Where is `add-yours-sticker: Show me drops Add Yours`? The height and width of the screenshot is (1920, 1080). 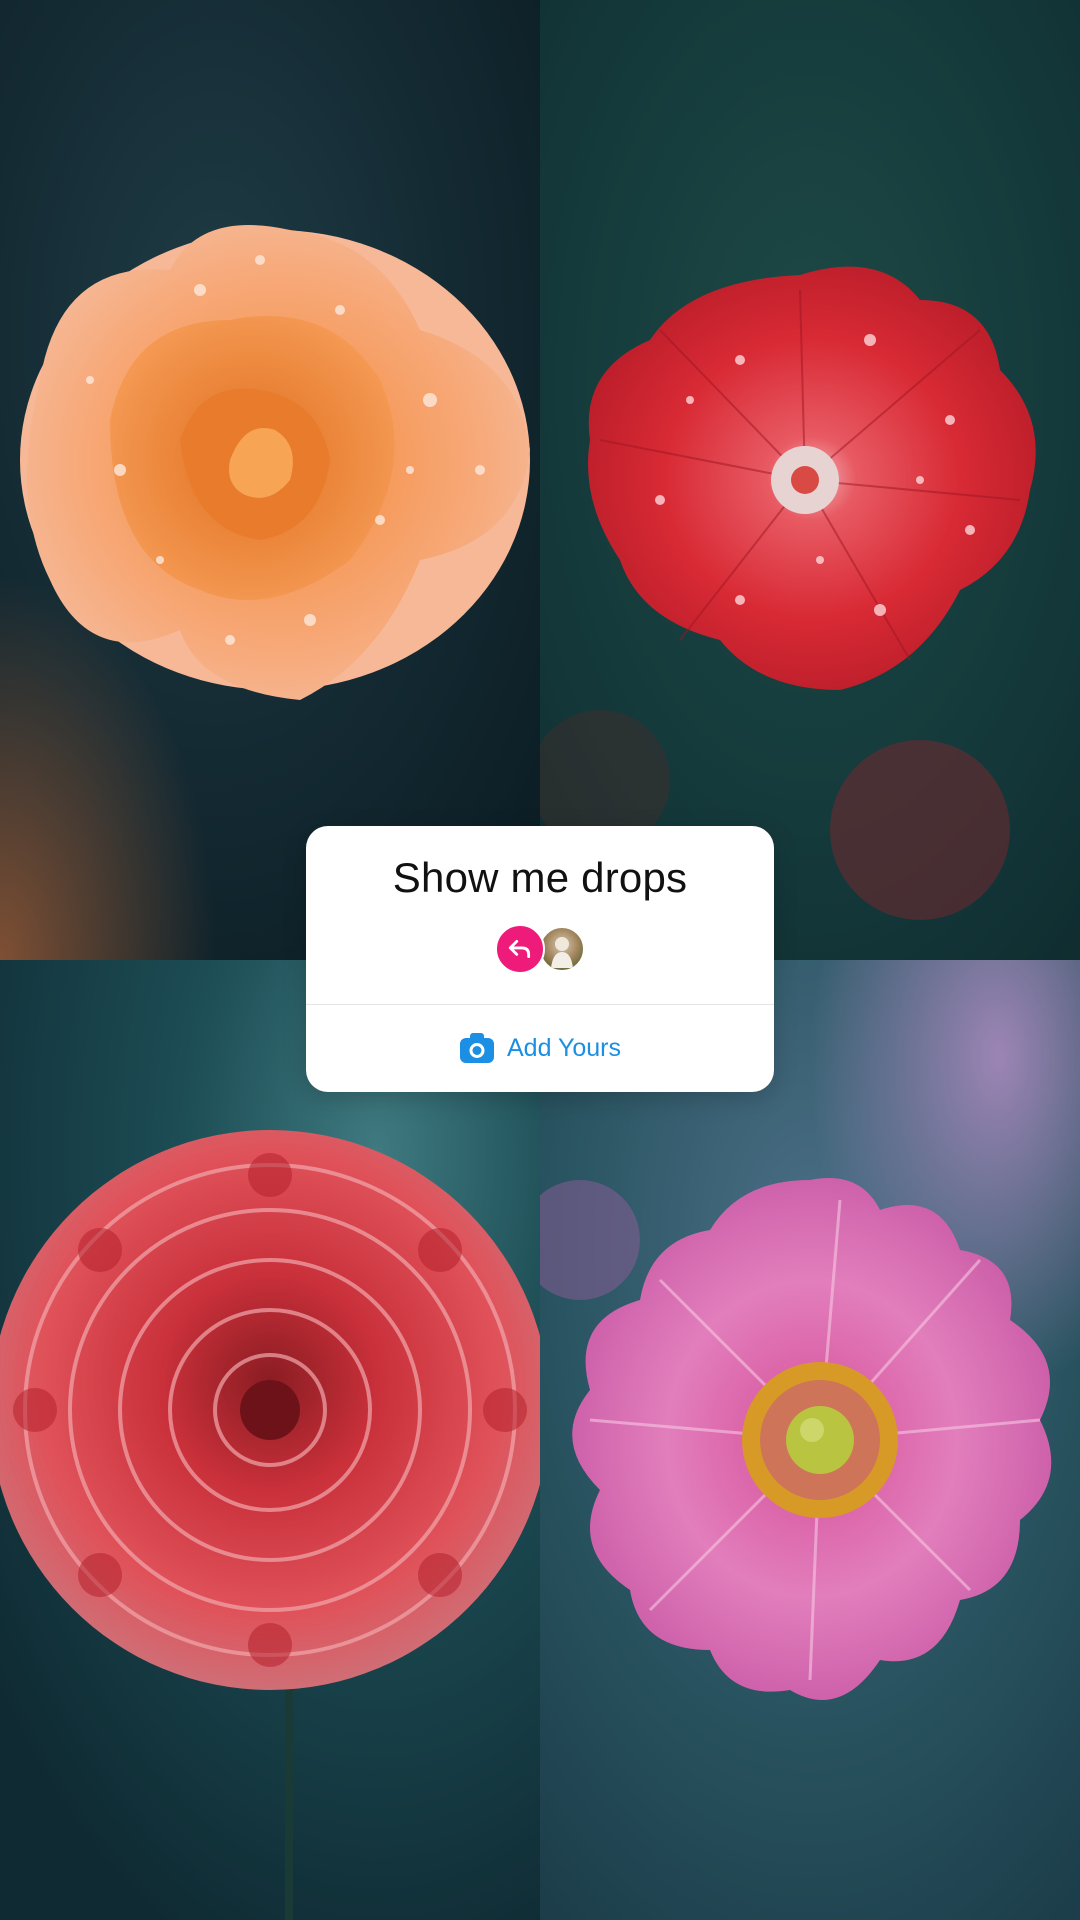
add-yours-sticker: Show me drops Add Yours is located at coordinates (540, 959).